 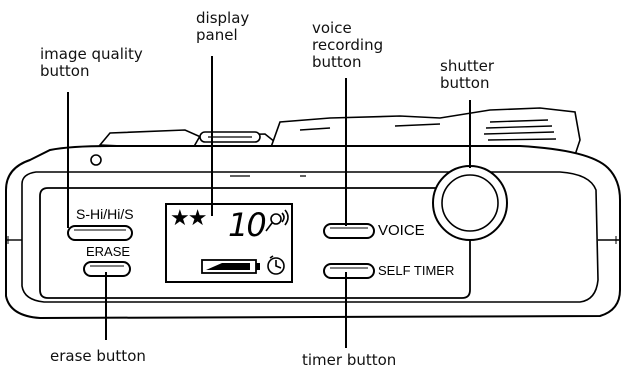 I want to click on erase-button-callout: erase button, so click(x=98, y=356).